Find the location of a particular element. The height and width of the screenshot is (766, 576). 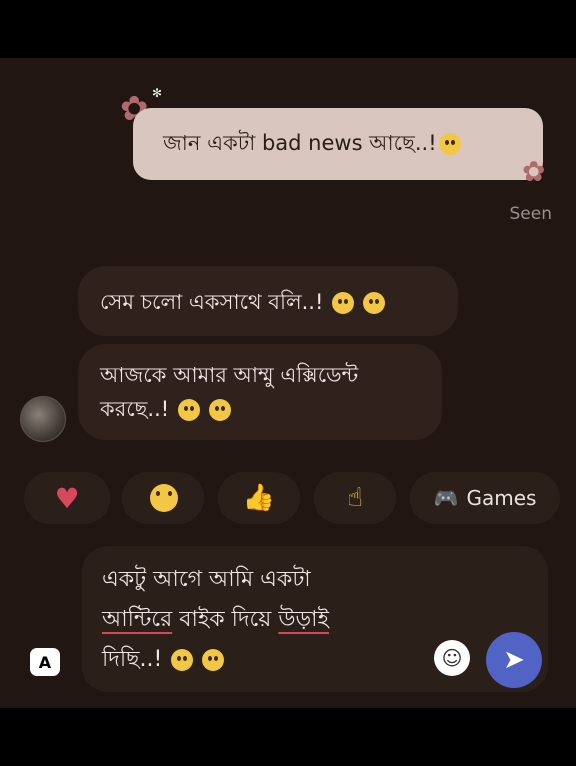

send-icon: ➤ is located at coordinates (514, 660).